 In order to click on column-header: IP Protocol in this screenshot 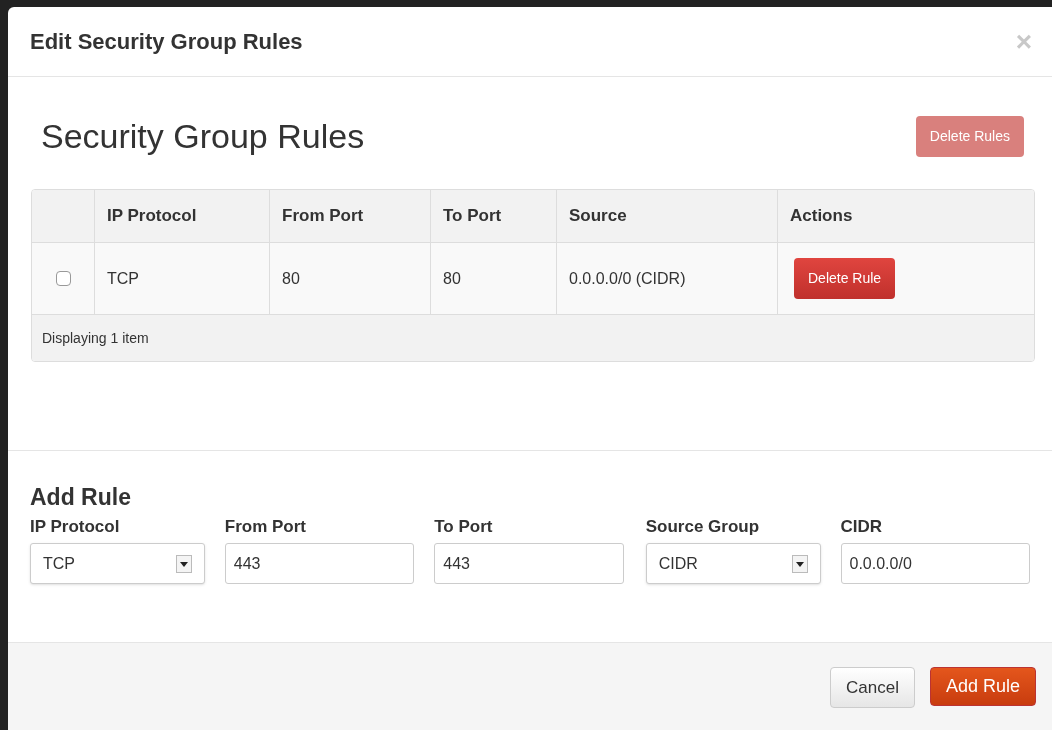, I will do `click(182, 216)`.